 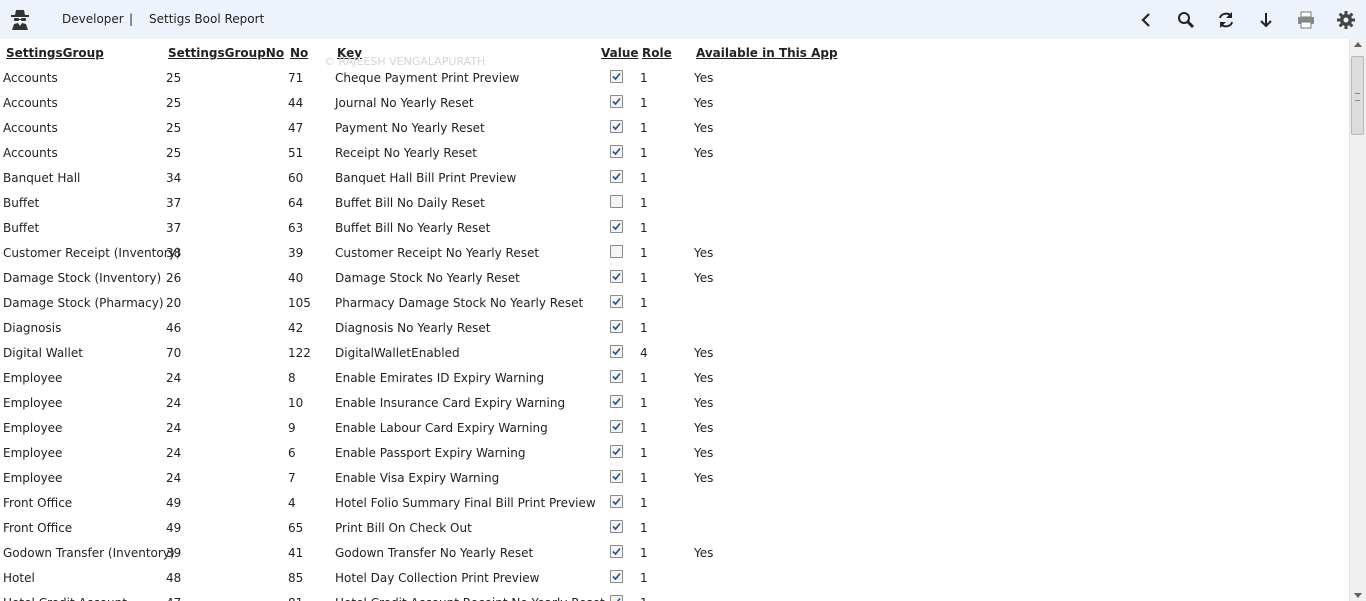 What do you see at coordinates (173, 598) in the screenshot?
I see `cell-settings-group-no: 47` at bounding box center [173, 598].